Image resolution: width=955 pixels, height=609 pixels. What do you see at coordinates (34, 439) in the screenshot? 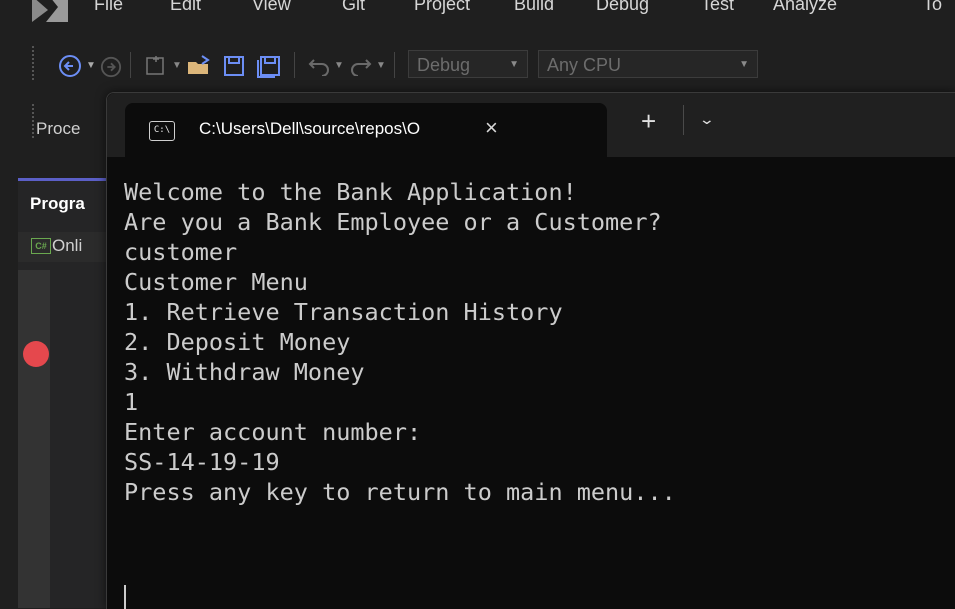
I see `editor-gutter` at bounding box center [34, 439].